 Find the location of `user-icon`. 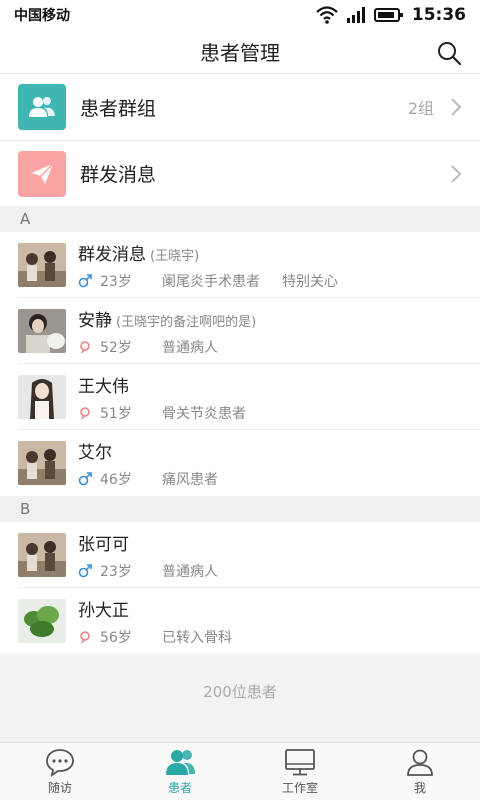

user-icon is located at coordinates (420, 762).